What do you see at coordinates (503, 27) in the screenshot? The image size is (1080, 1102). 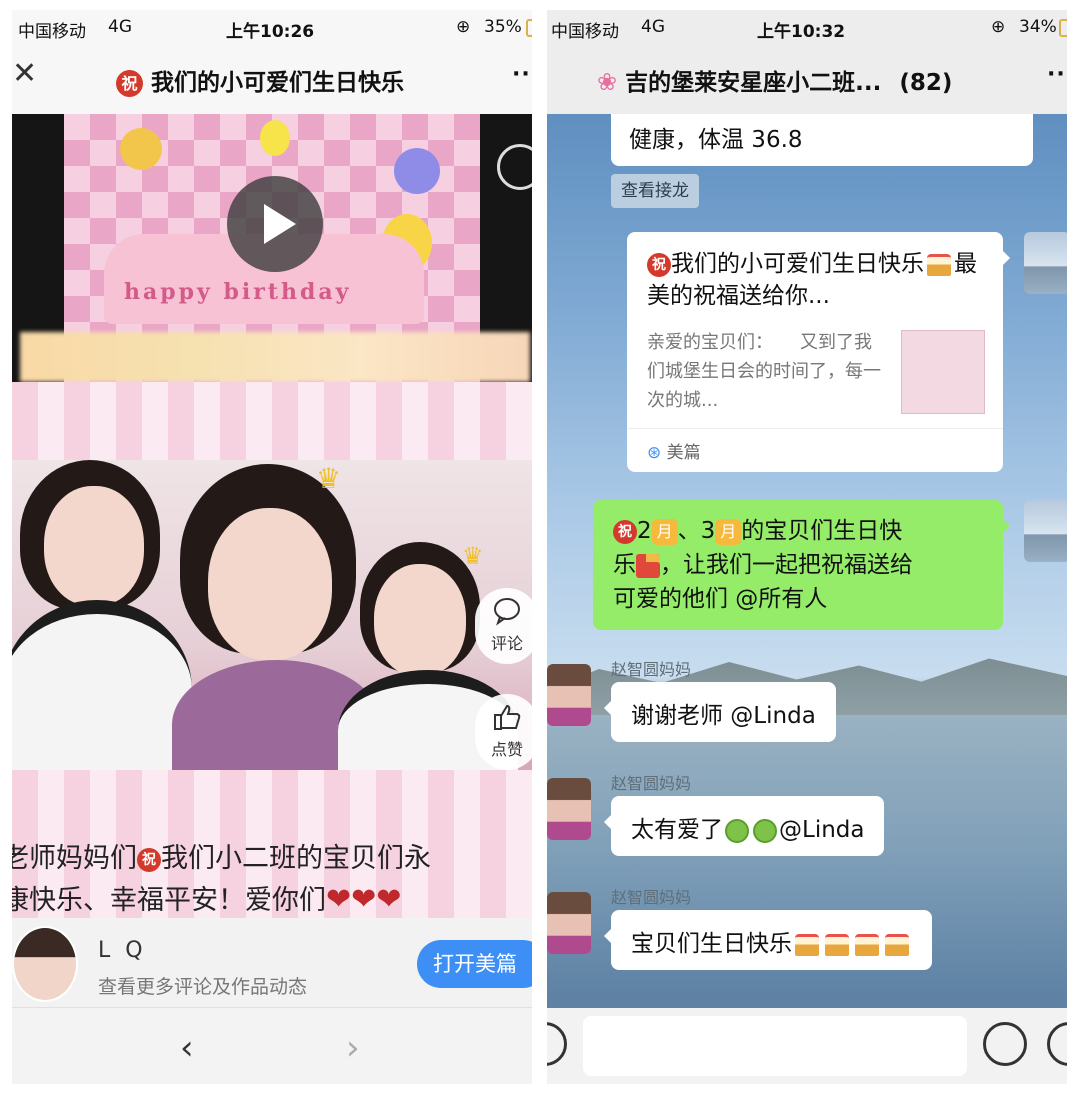 I see `battery-percent: 35%` at bounding box center [503, 27].